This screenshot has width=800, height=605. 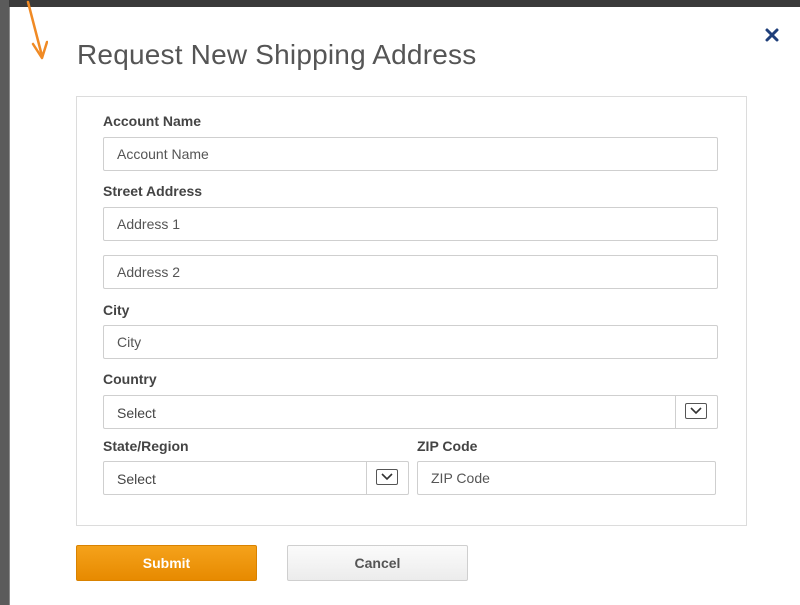 I want to click on state-region-dropdown-toggle, so click(x=387, y=478).